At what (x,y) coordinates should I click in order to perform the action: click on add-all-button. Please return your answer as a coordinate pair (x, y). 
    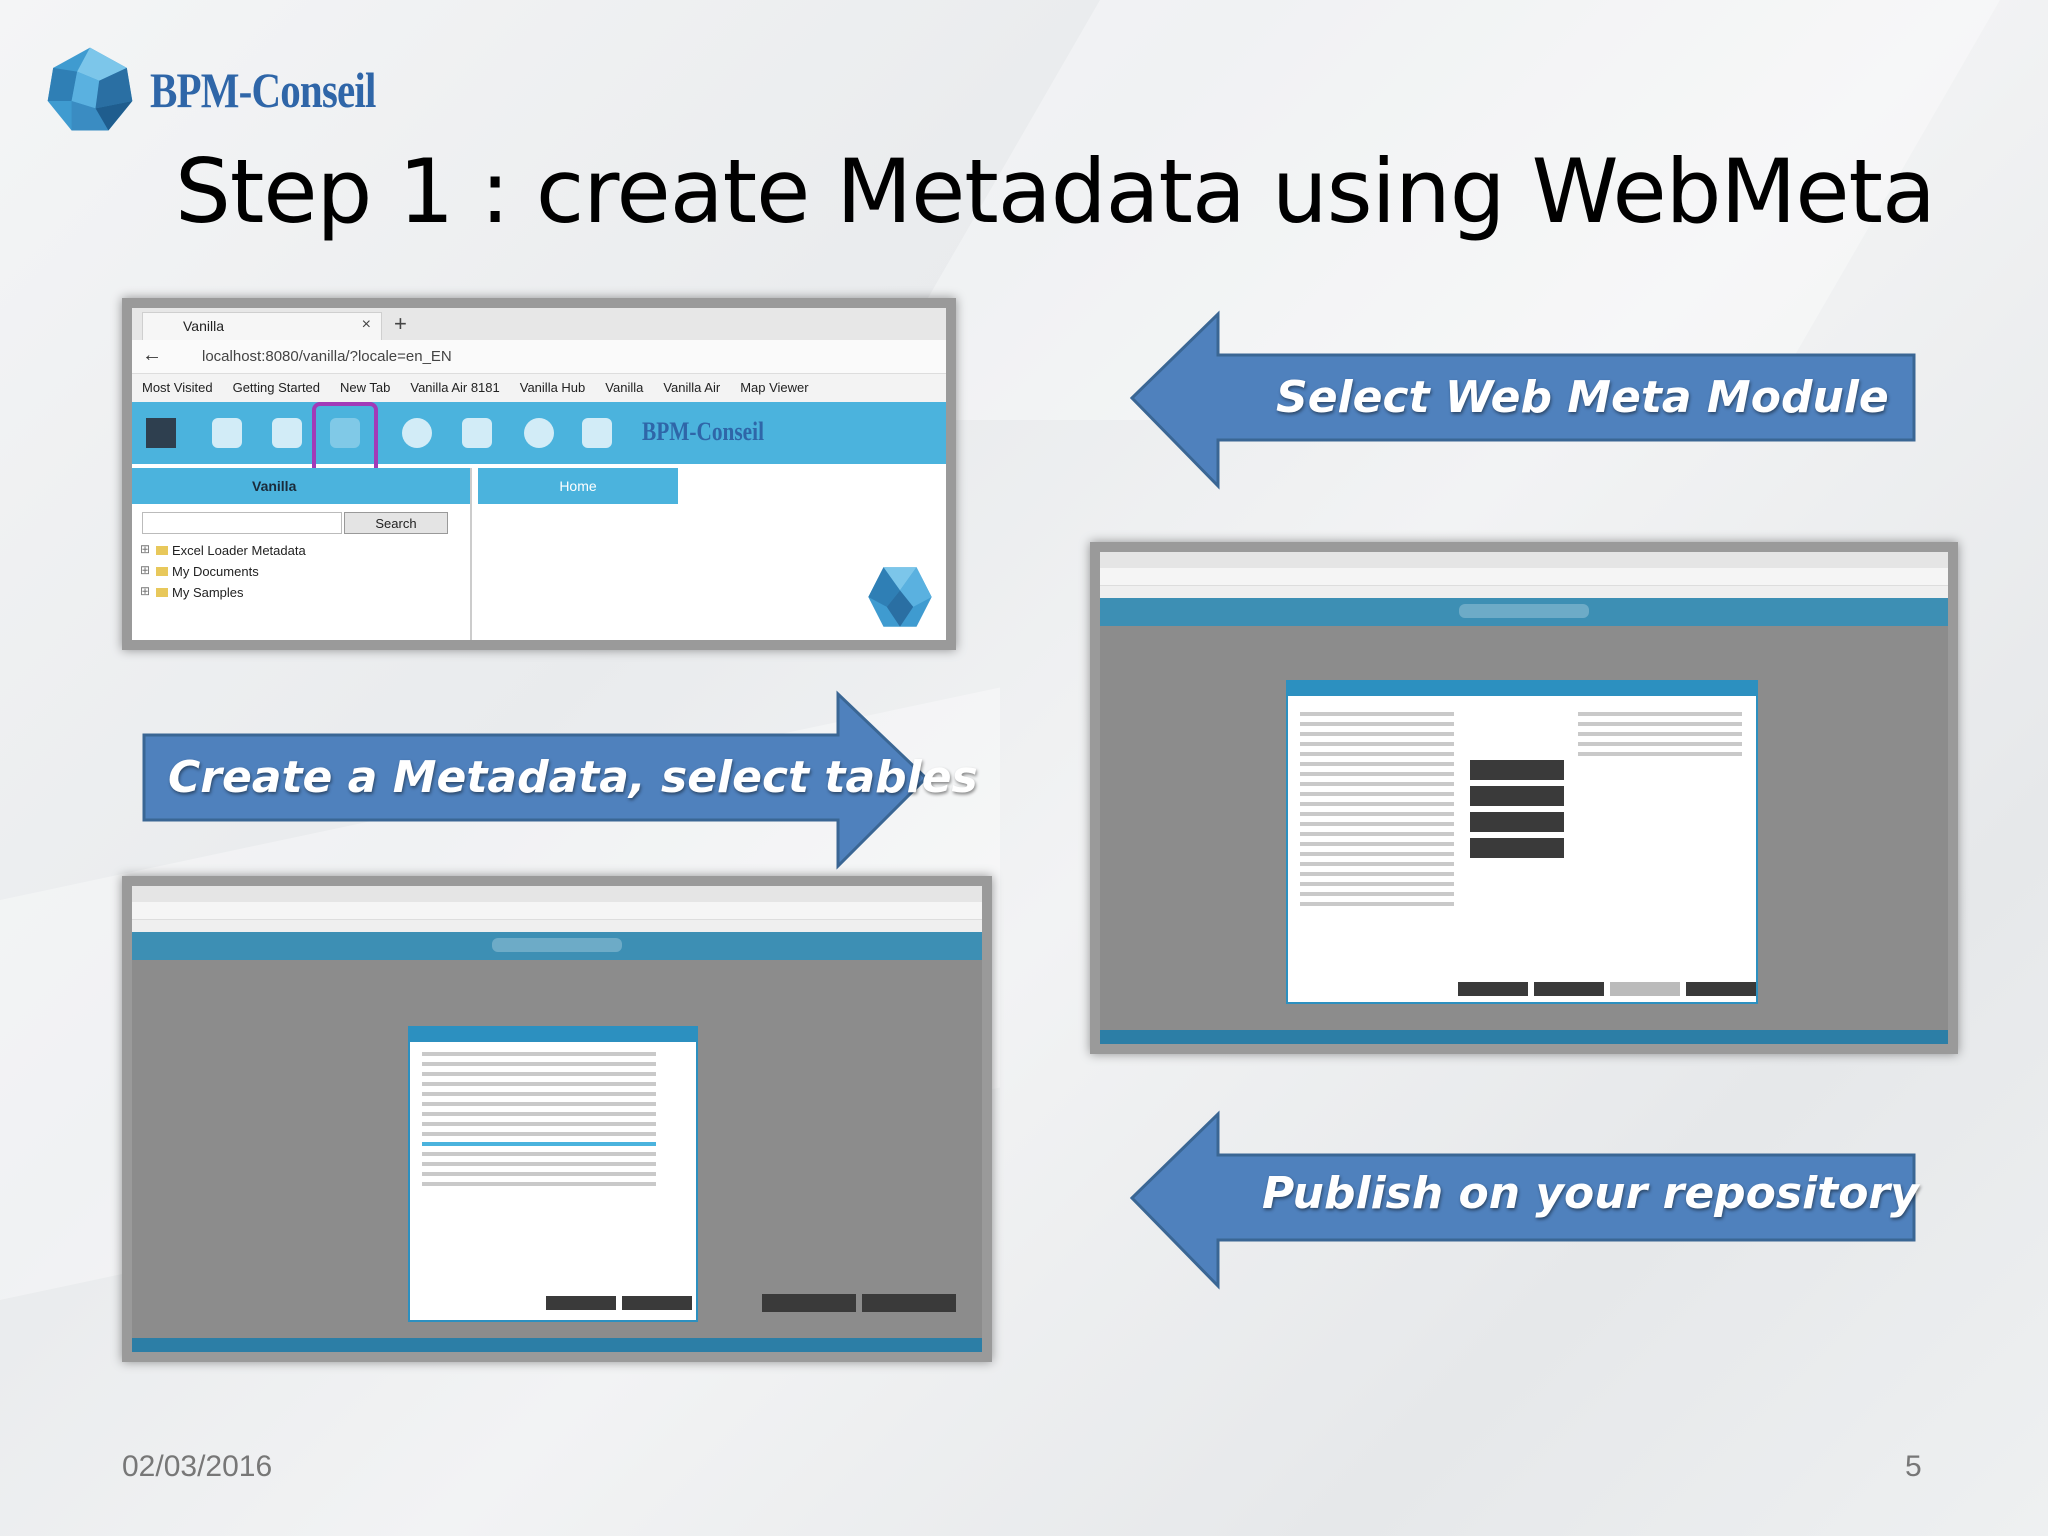
    Looking at the image, I should click on (1517, 796).